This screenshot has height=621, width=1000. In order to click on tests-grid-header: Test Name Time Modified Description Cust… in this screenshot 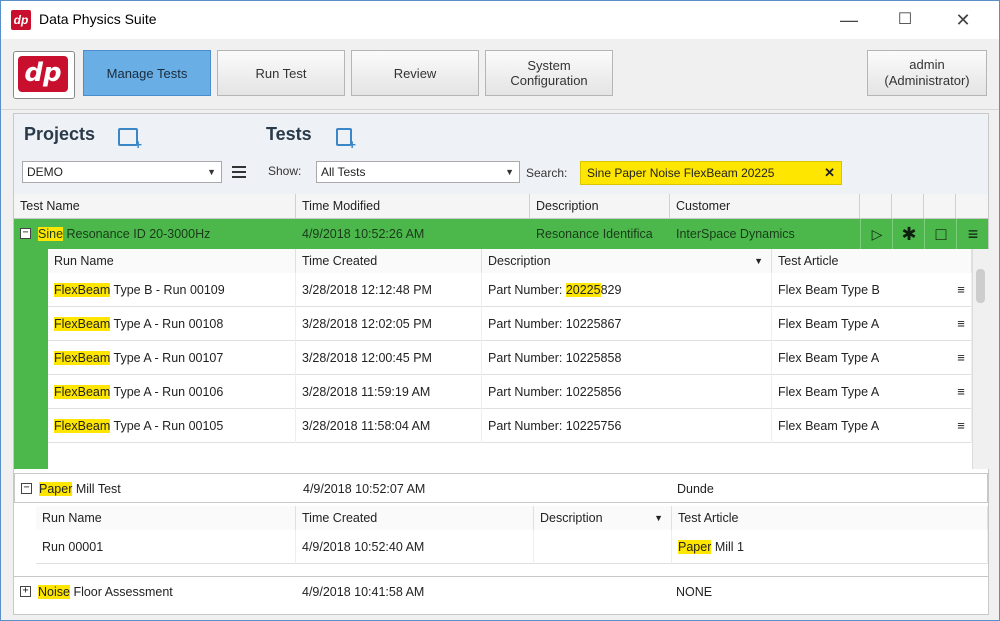, I will do `click(501, 206)`.